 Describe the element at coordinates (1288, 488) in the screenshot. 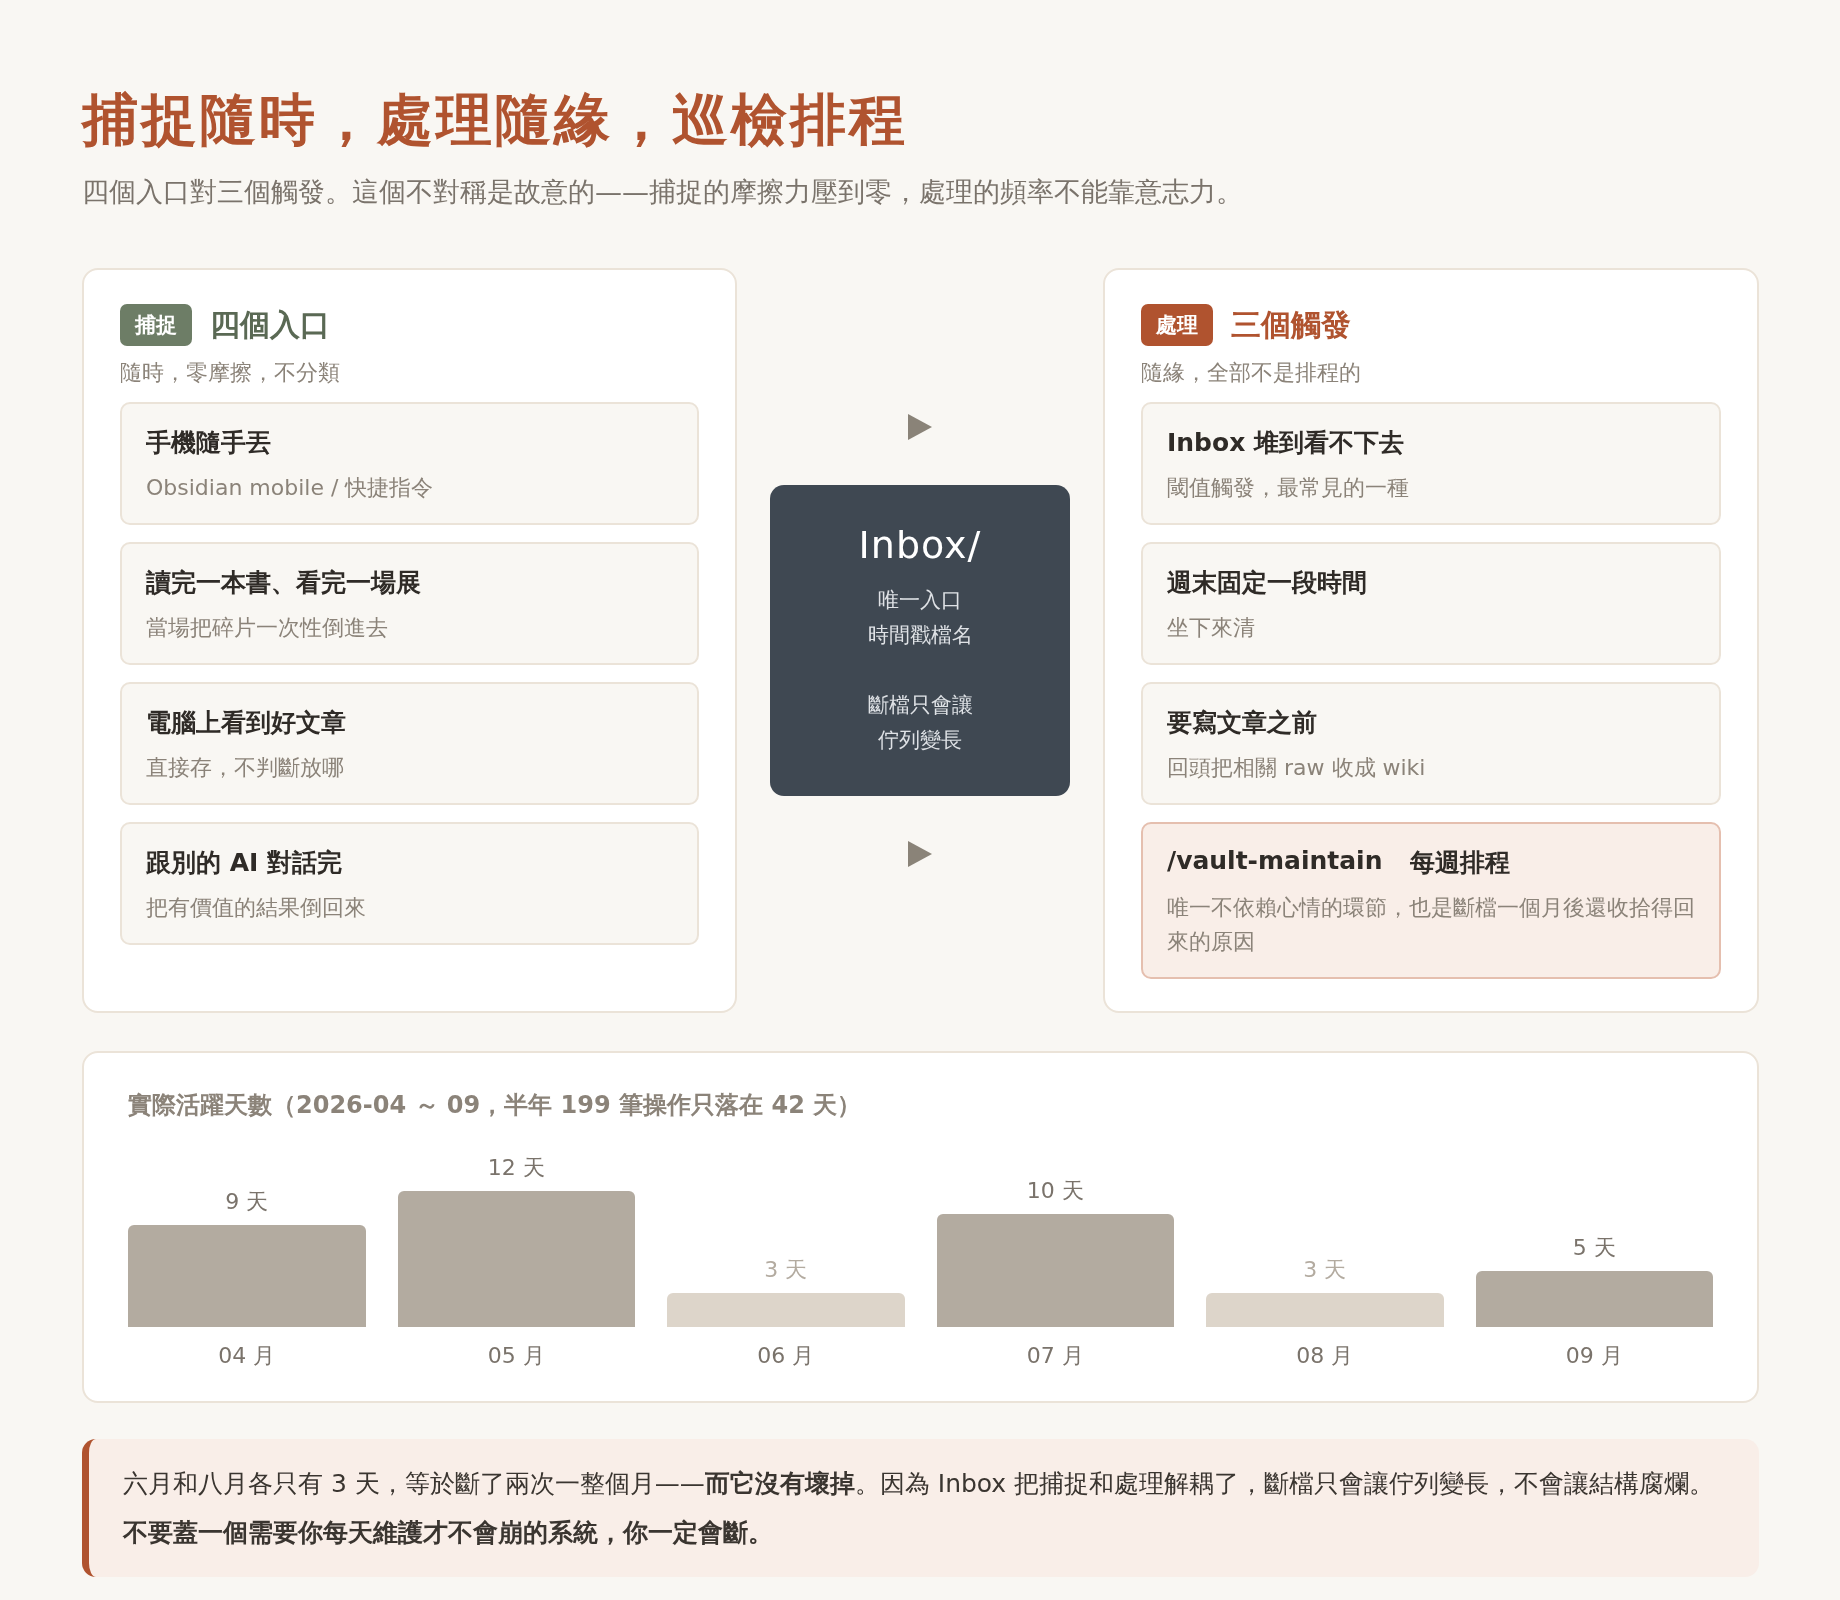

I see `item-detail: 閾值觸發，最常見的一種` at that location.